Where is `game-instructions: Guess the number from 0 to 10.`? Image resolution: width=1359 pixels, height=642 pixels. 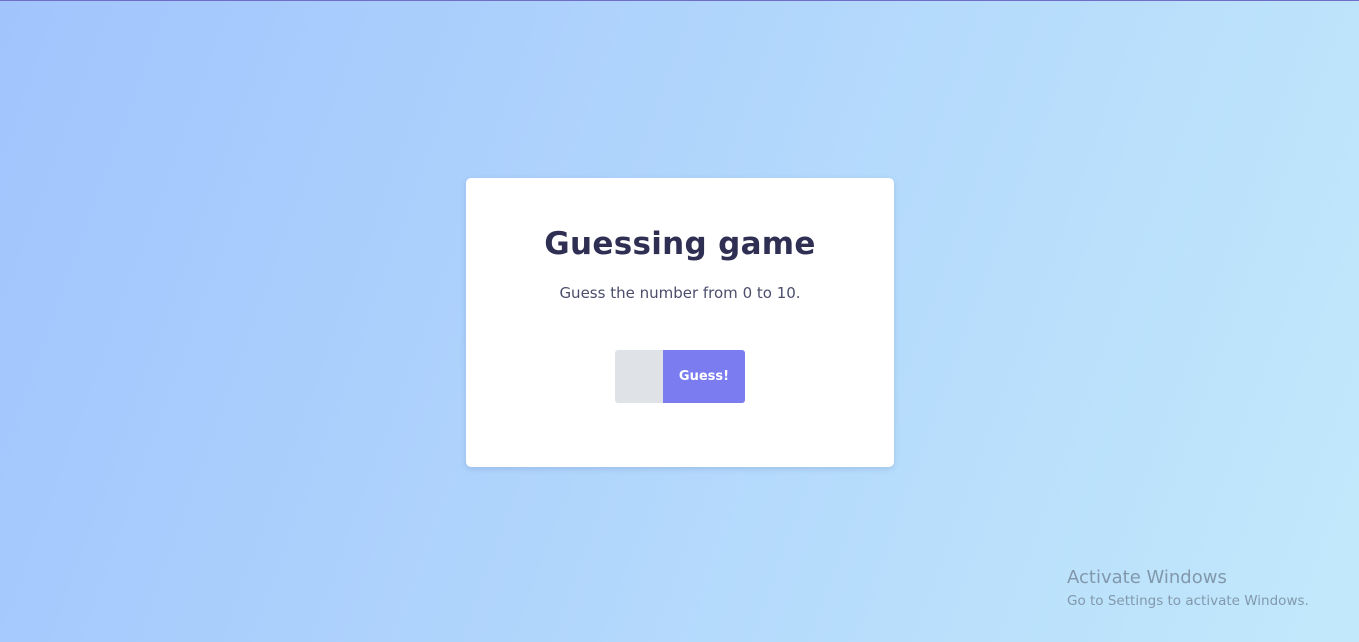 game-instructions: Guess the number from 0 to 10. is located at coordinates (680, 293).